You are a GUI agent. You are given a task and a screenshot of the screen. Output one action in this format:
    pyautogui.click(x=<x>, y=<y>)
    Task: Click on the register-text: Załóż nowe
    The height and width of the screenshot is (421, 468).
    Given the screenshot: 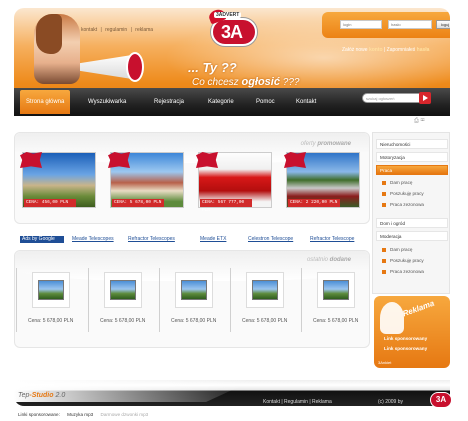 What is the action you would take?
    pyautogui.click(x=355, y=50)
    